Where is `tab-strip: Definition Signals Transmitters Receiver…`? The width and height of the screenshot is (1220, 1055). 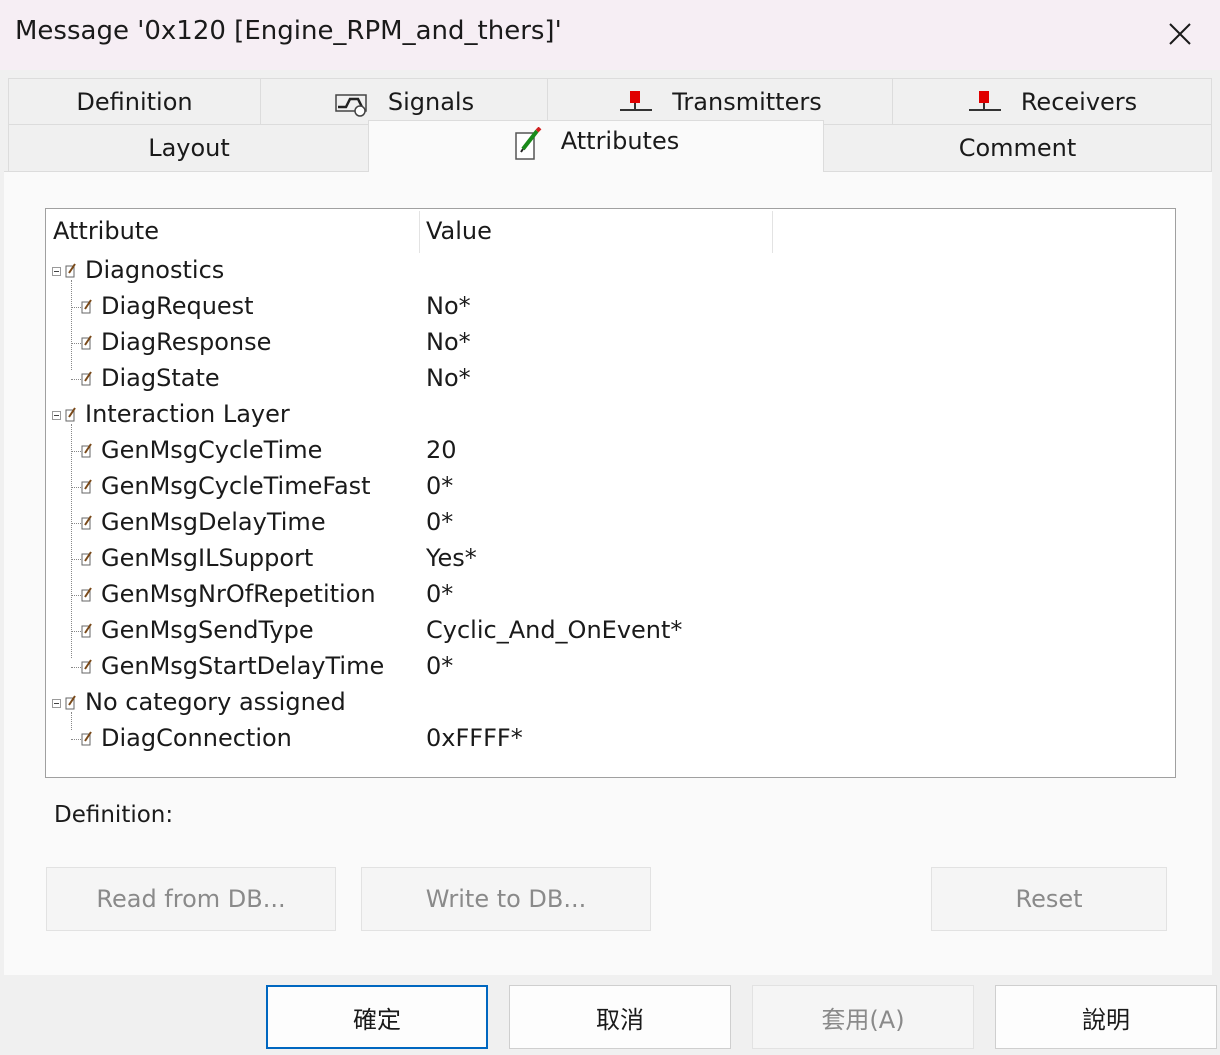 tab-strip: Definition Signals Transmitters Receiver… is located at coordinates (610, 125).